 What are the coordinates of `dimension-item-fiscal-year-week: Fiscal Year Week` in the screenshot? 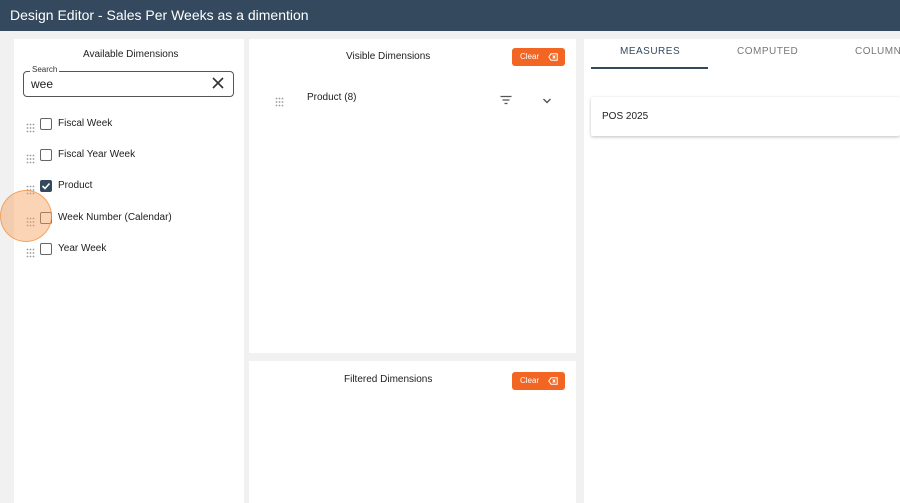 It's located at (131, 156).